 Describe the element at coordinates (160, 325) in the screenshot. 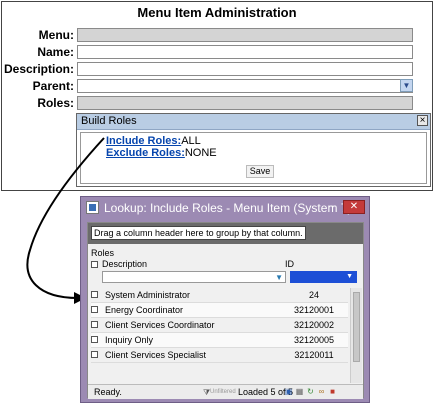

I see `role-description: Client Services Coordinator` at that location.